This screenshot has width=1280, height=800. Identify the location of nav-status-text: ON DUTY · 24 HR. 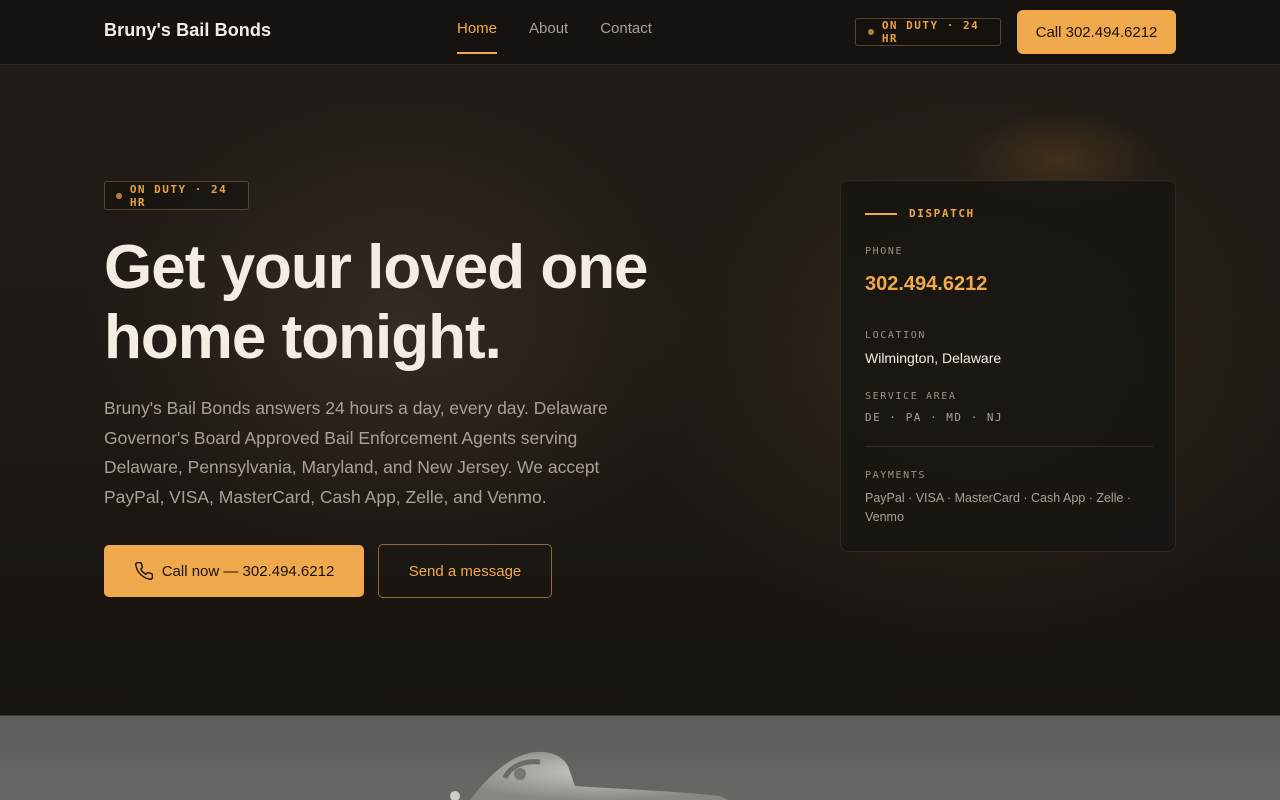
(930, 32).